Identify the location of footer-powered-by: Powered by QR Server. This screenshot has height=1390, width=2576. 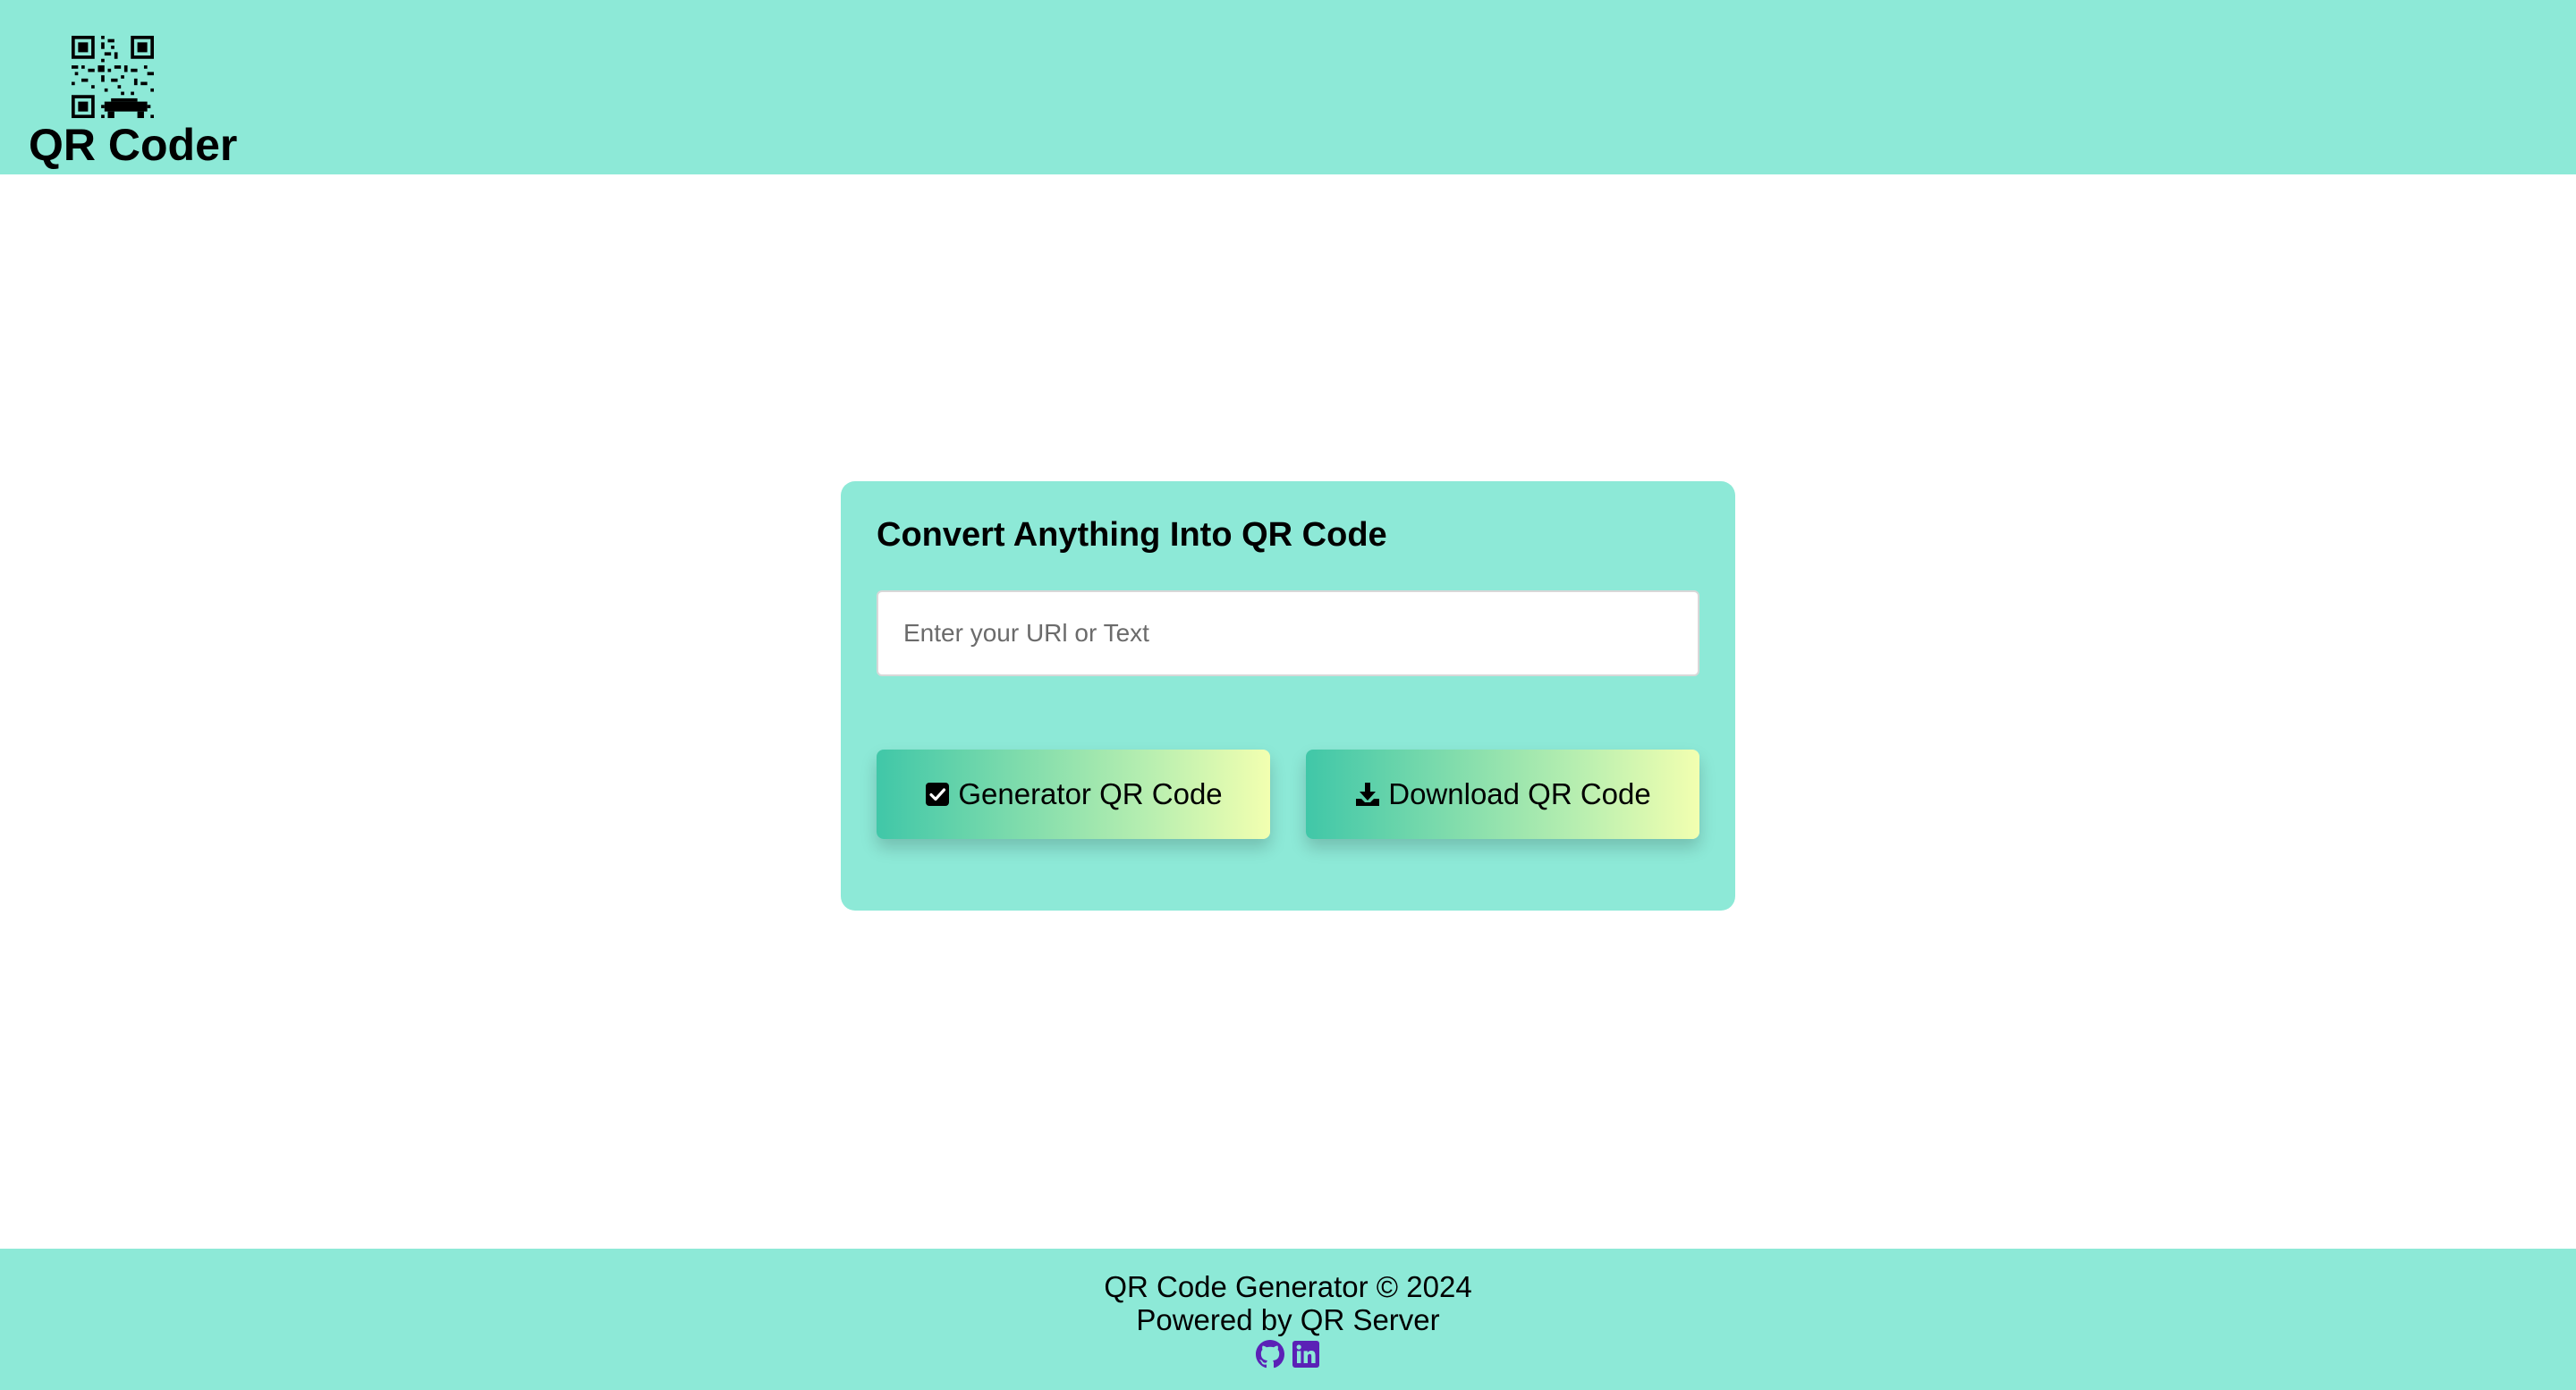
(1288, 1319).